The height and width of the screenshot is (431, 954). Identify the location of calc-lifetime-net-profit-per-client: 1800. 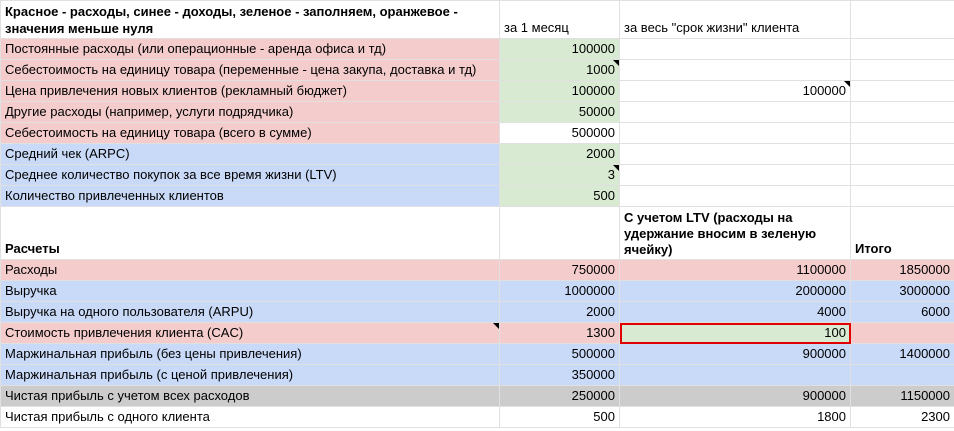
(735, 417).